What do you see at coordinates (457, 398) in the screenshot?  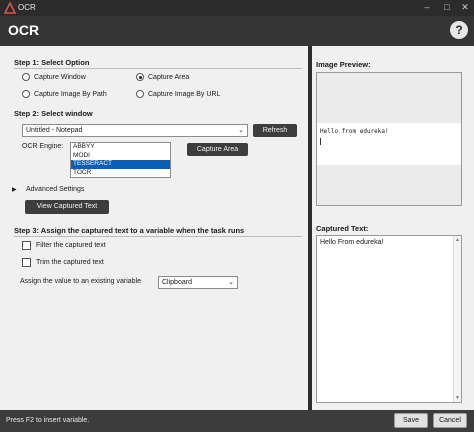 I see `scroll-down-icon: ▼` at bounding box center [457, 398].